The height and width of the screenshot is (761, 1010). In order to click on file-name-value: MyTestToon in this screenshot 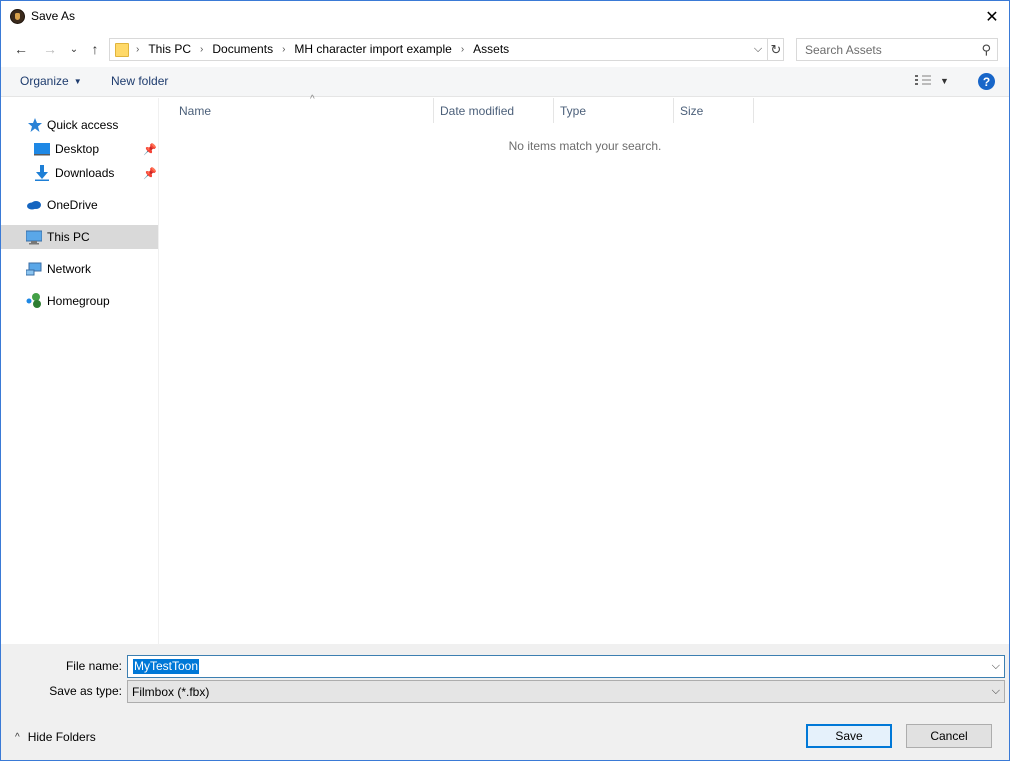, I will do `click(166, 666)`.